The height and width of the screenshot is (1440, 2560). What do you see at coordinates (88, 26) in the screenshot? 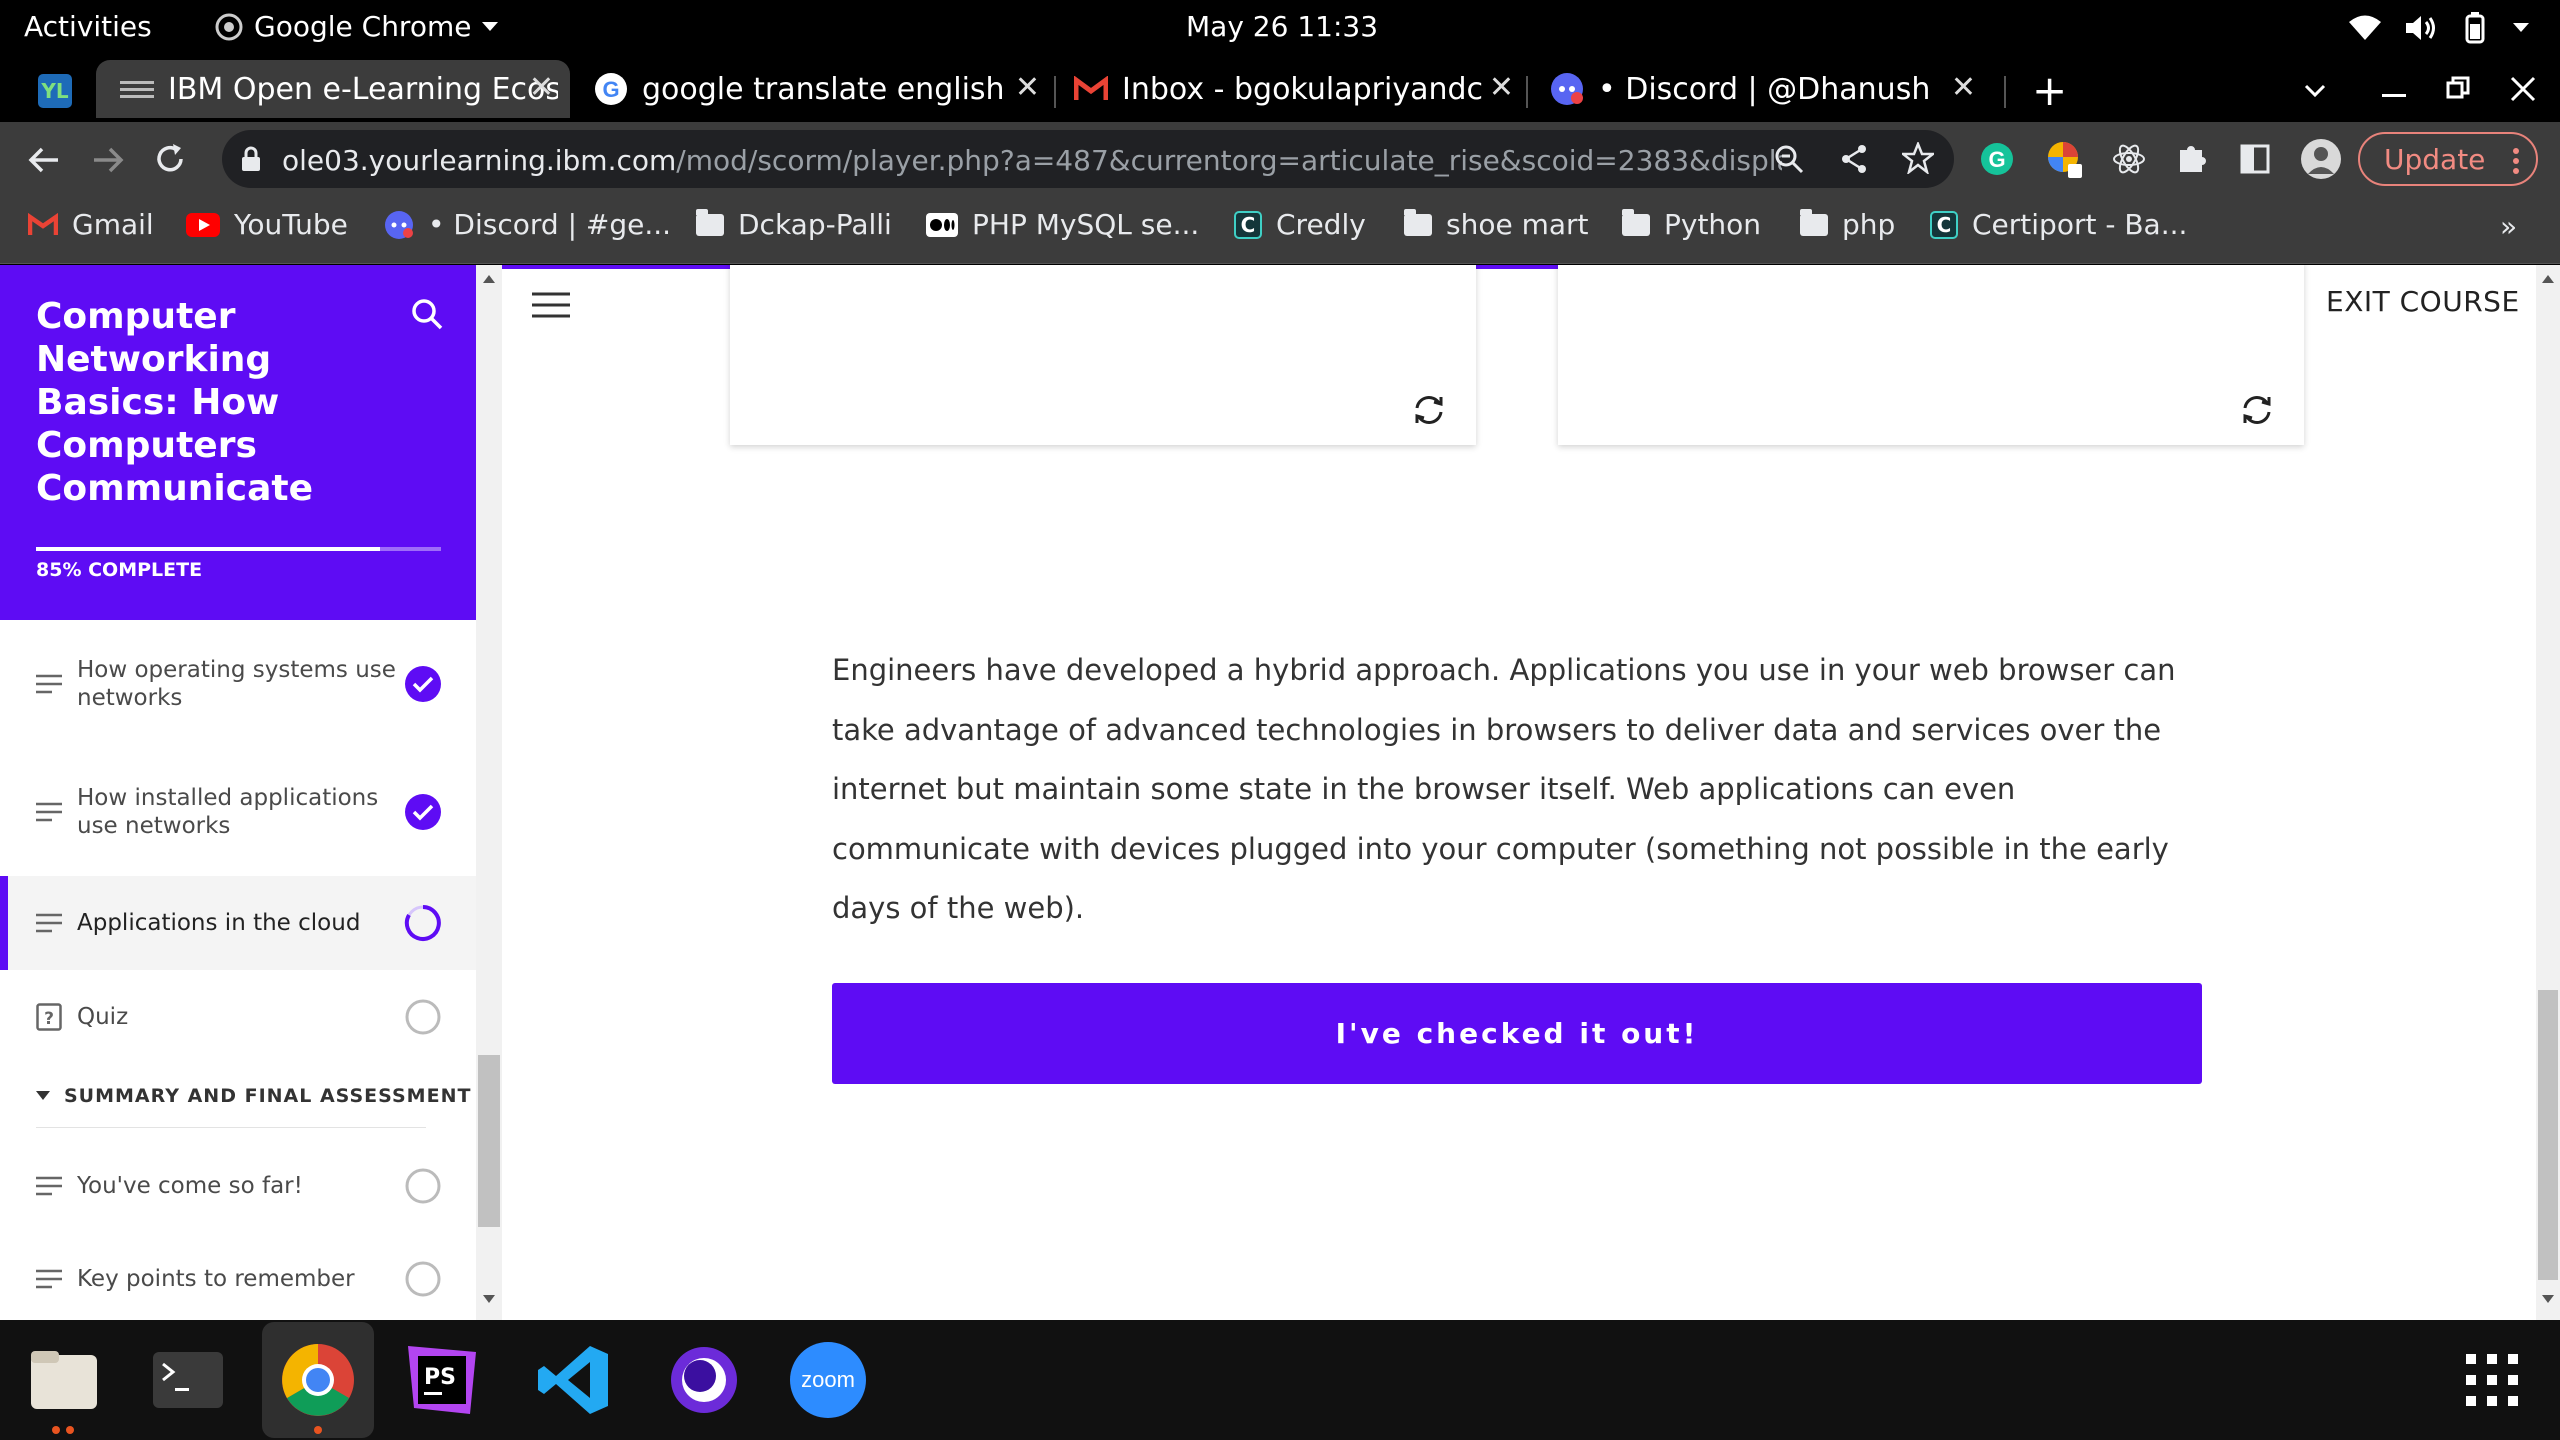
I see `activities-button: Activities` at bounding box center [88, 26].